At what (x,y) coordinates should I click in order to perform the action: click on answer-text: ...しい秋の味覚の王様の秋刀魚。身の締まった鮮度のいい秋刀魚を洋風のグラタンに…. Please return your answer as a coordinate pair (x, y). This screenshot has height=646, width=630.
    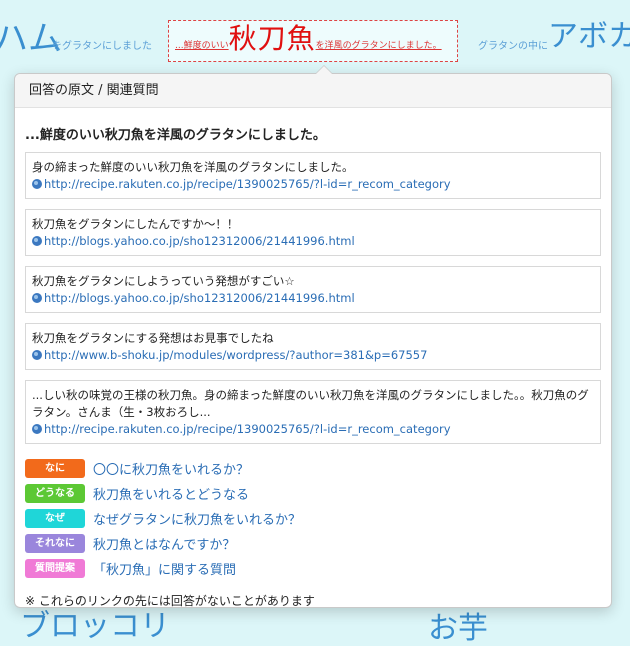
    Looking at the image, I should click on (310, 403).